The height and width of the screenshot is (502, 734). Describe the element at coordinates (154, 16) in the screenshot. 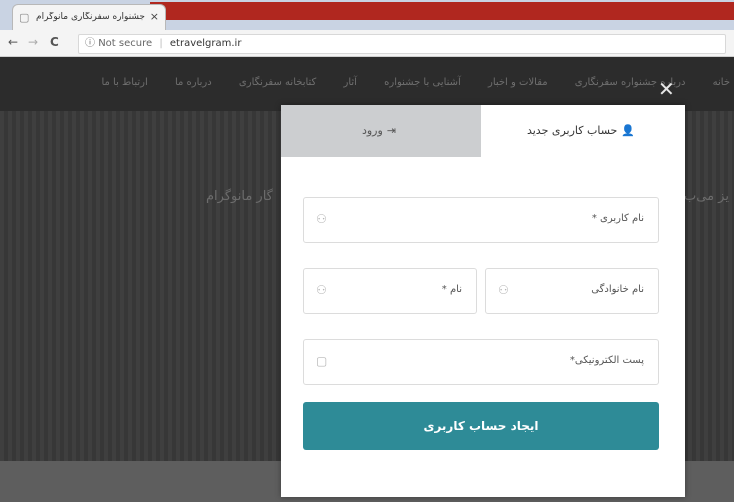

I see `tab-close-icon: ×` at that location.